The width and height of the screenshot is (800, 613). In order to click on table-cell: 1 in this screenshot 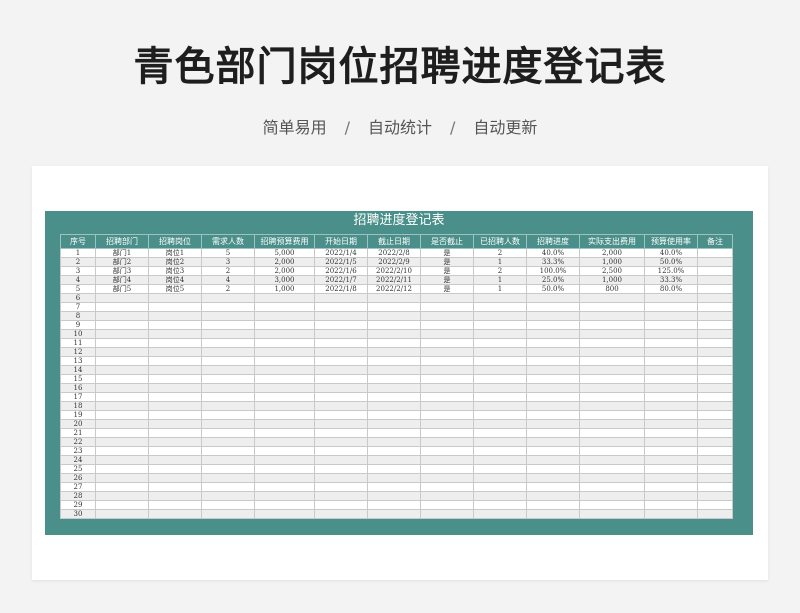, I will do `click(500, 289)`.